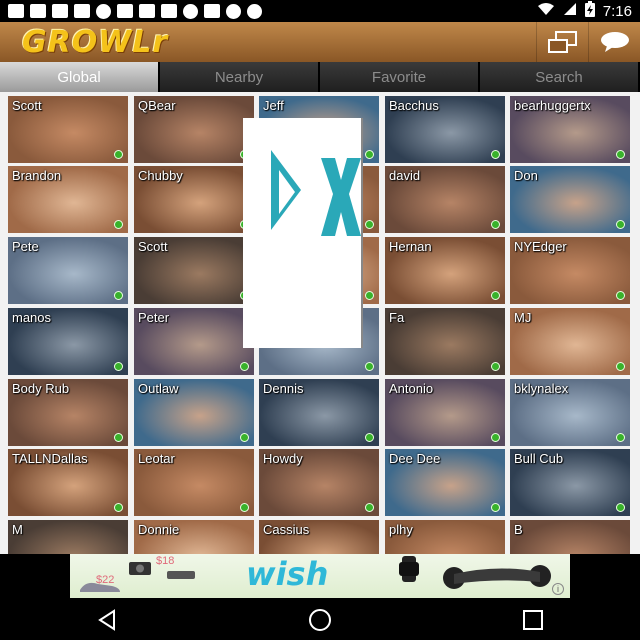  What do you see at coordinates (319, 412) in the screenshot?
I see `profile-card: Dennis` at bounding box center [319, 412].